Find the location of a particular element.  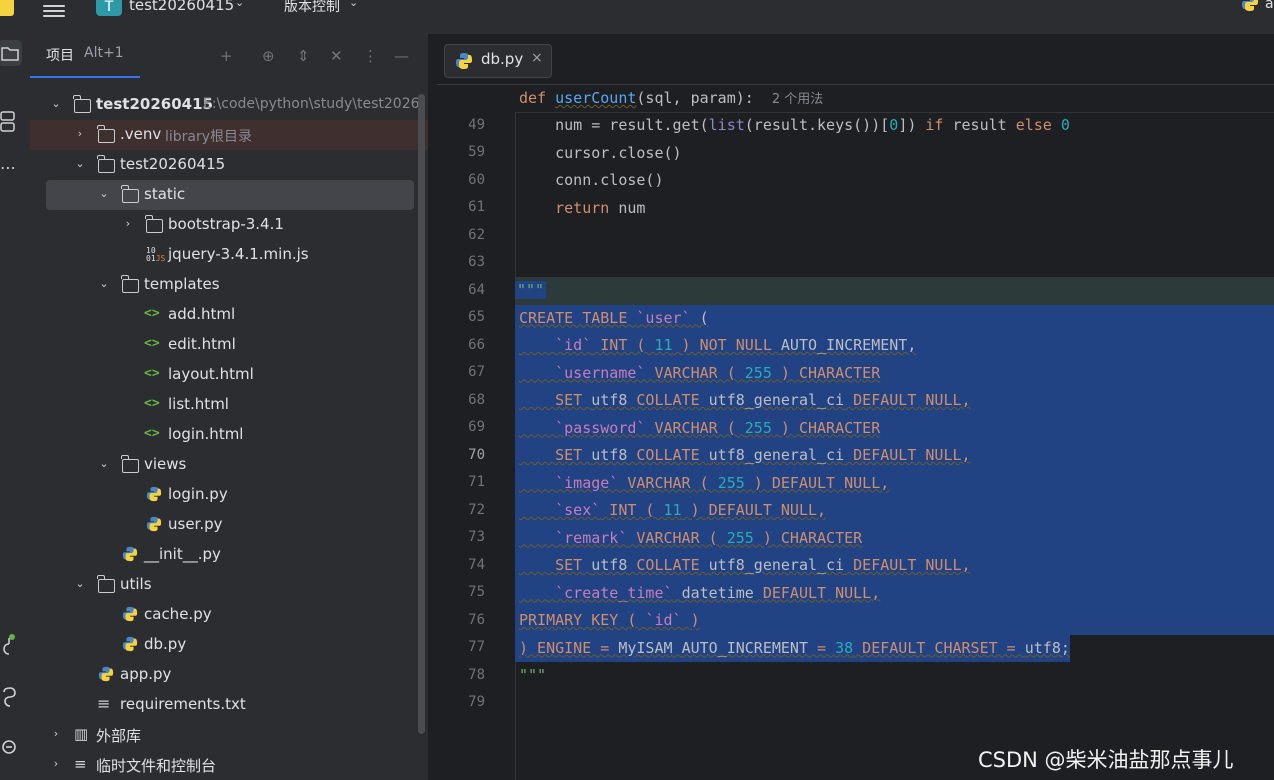

hide-panel-icon: — is located at coordinates (401, 56).